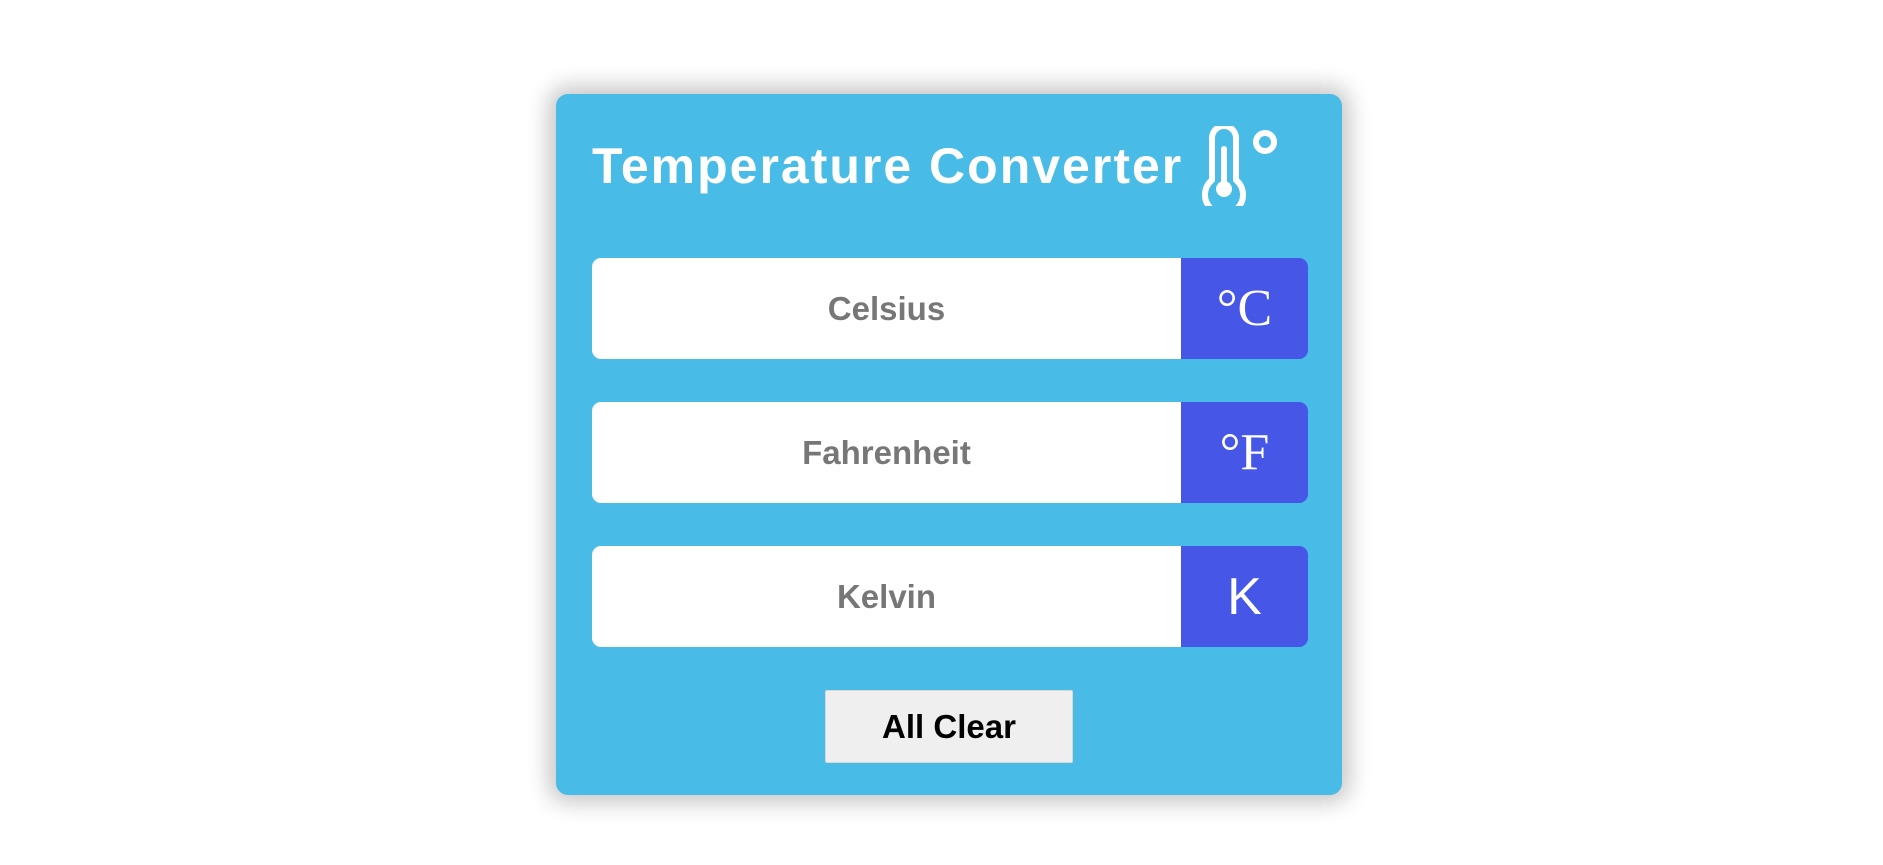  I want to click on thermometer-icon, so click(1241, 170).